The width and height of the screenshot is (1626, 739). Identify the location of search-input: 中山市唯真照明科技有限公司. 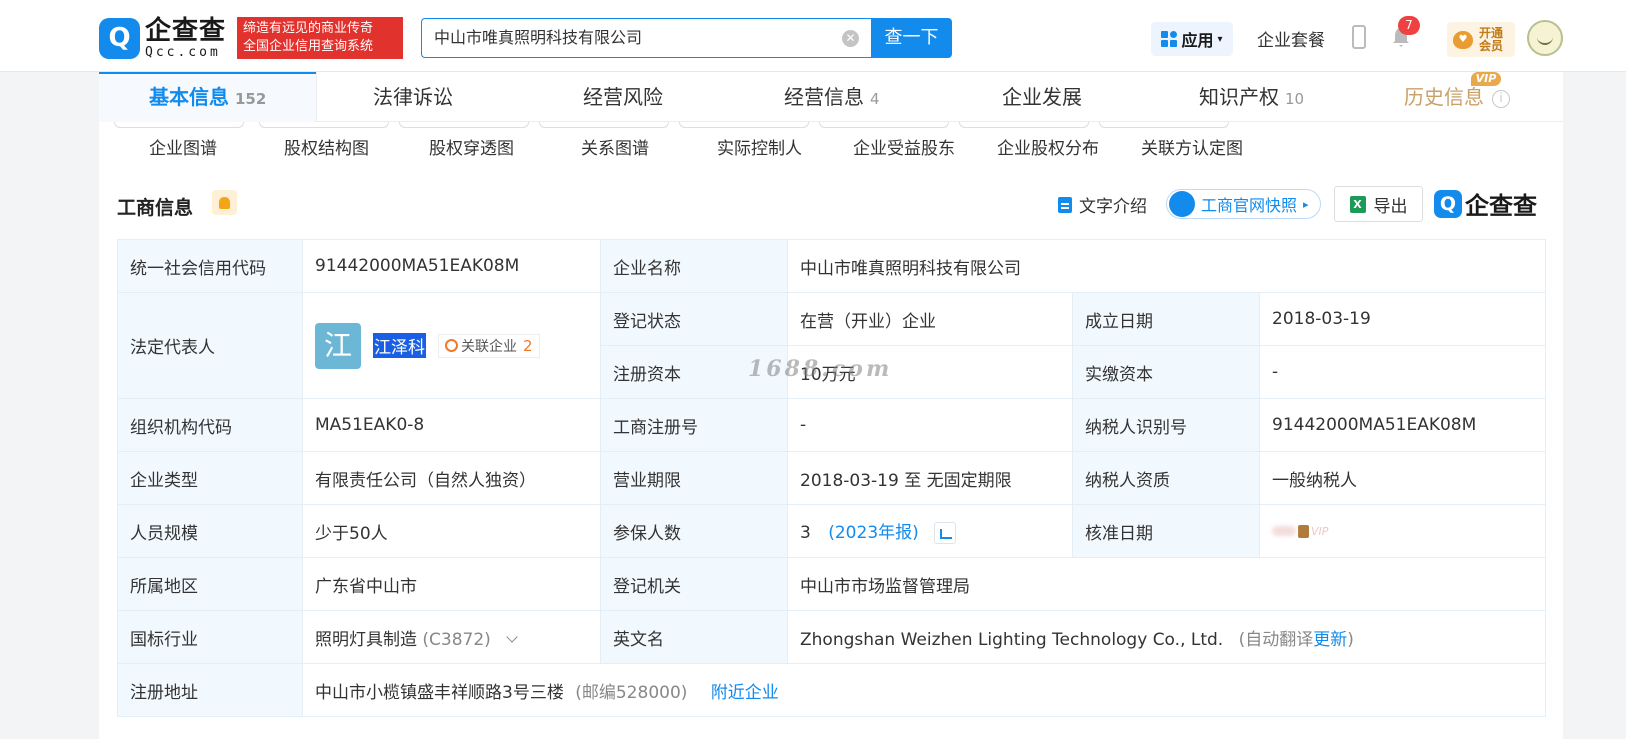
(646, 38).